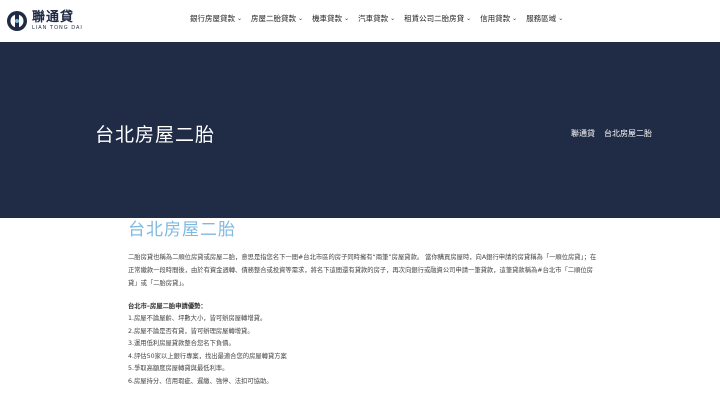  What do you see at coordinates (207, 356) in the screenshot?
I see `list-item: 4.評估50家以上銀行專案，找出最適合您的房屋轉貸方案` at bounding box center [207, 356].